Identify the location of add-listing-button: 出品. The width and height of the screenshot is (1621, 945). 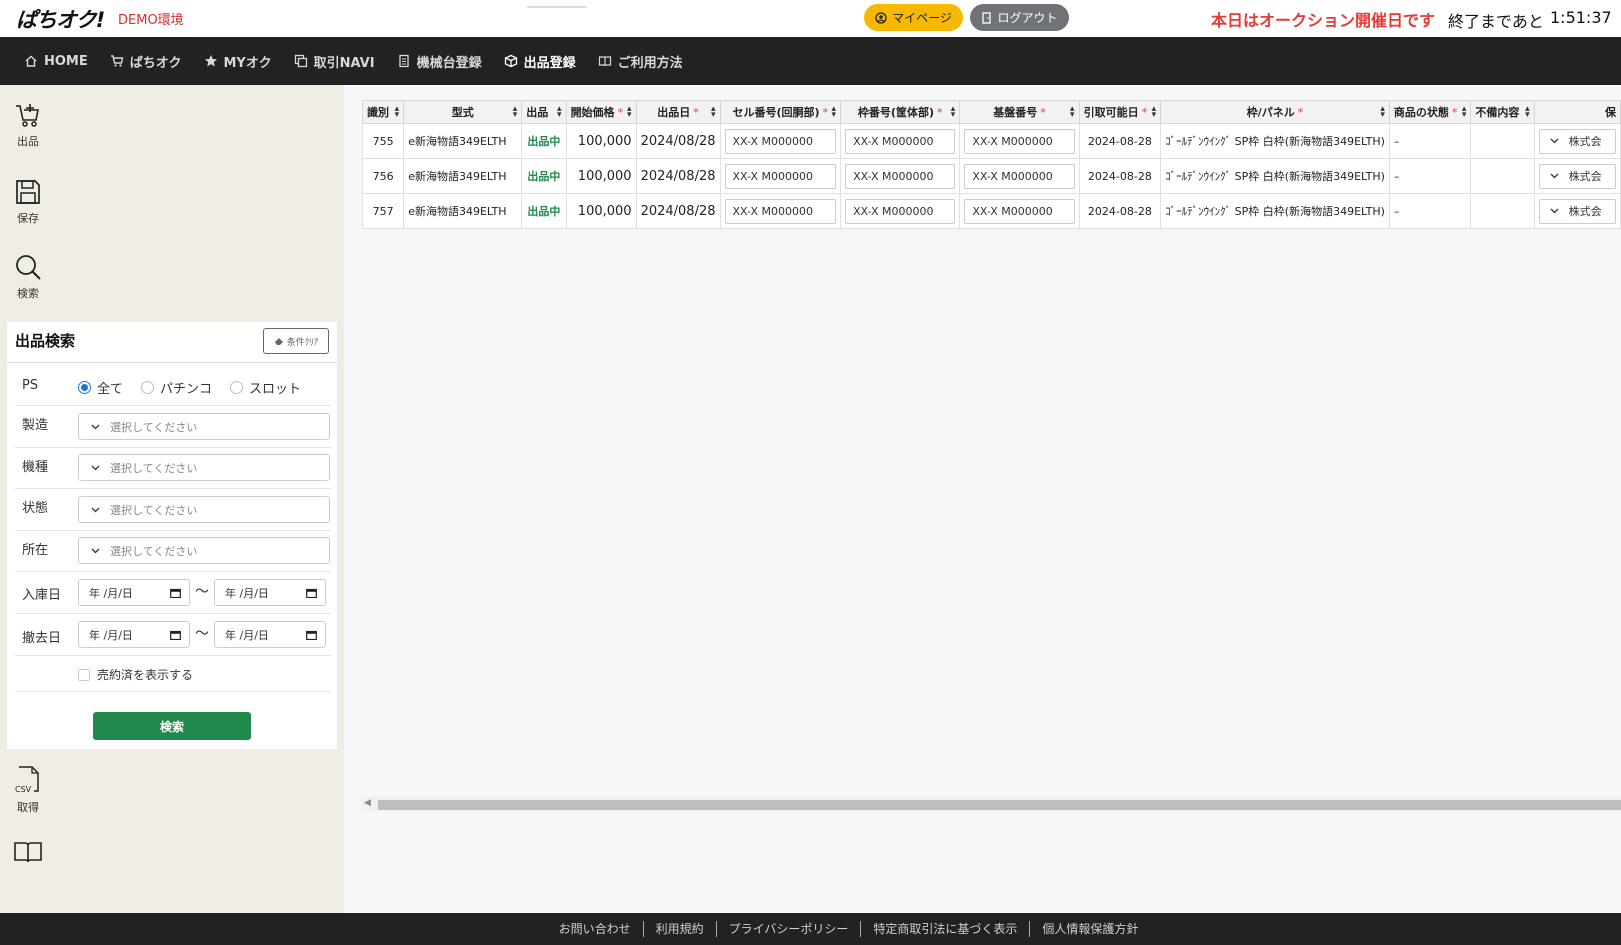
(28, 126).